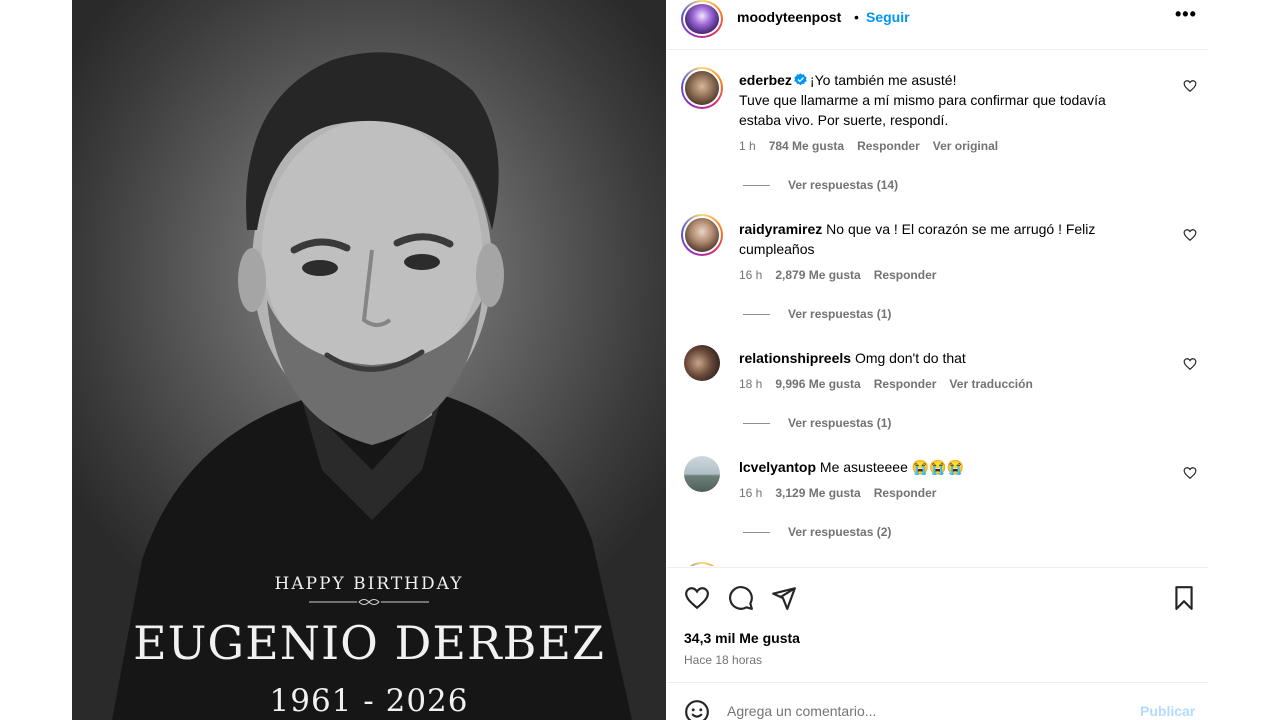 This screenshot has height=720, width=1280. Describe the element at coordinates (1167, 711) in the screenshot. I see `publish-comment-button: Publicar` at that location.